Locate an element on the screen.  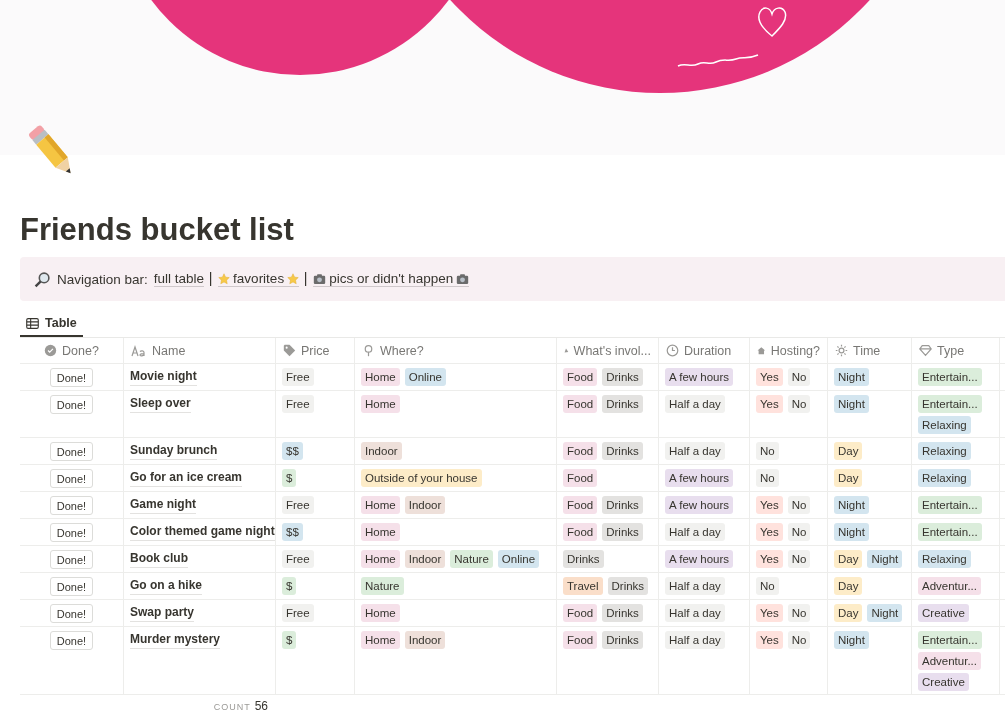
tag: Creative is located at coordinates (943, 682).